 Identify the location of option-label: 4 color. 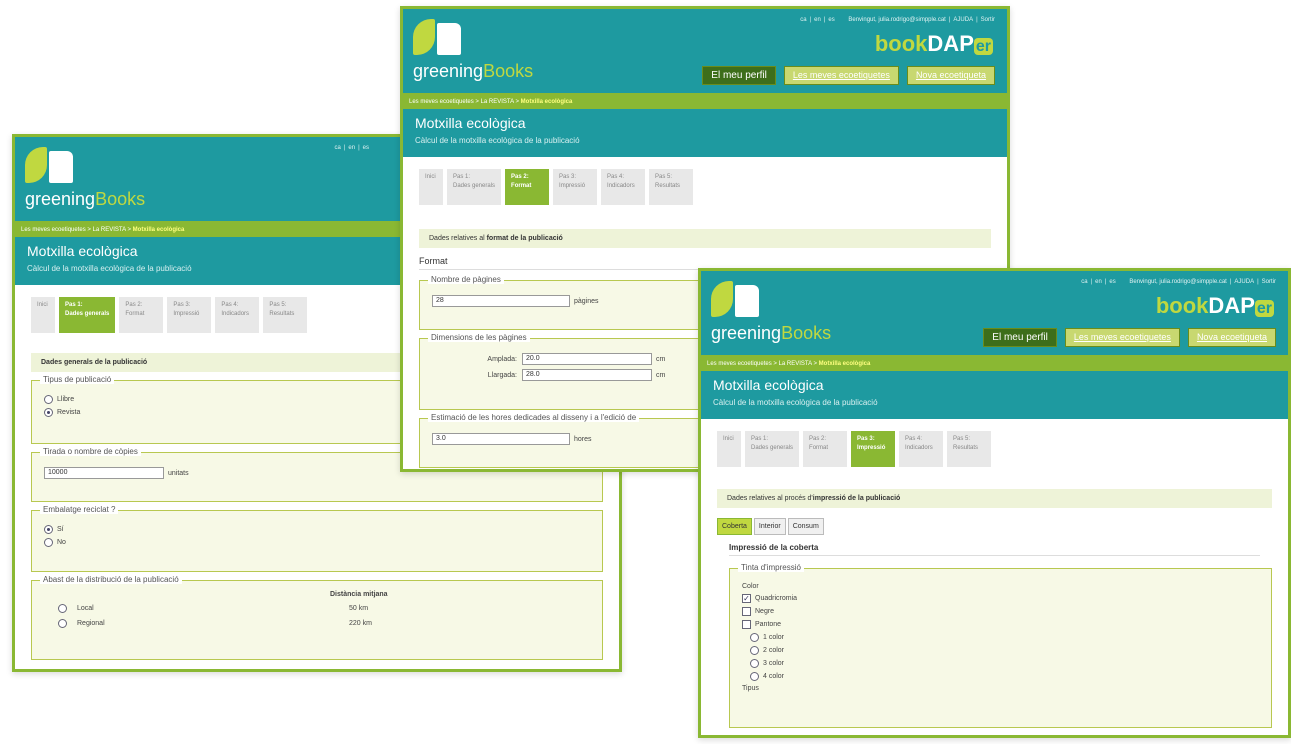
(774, 676).